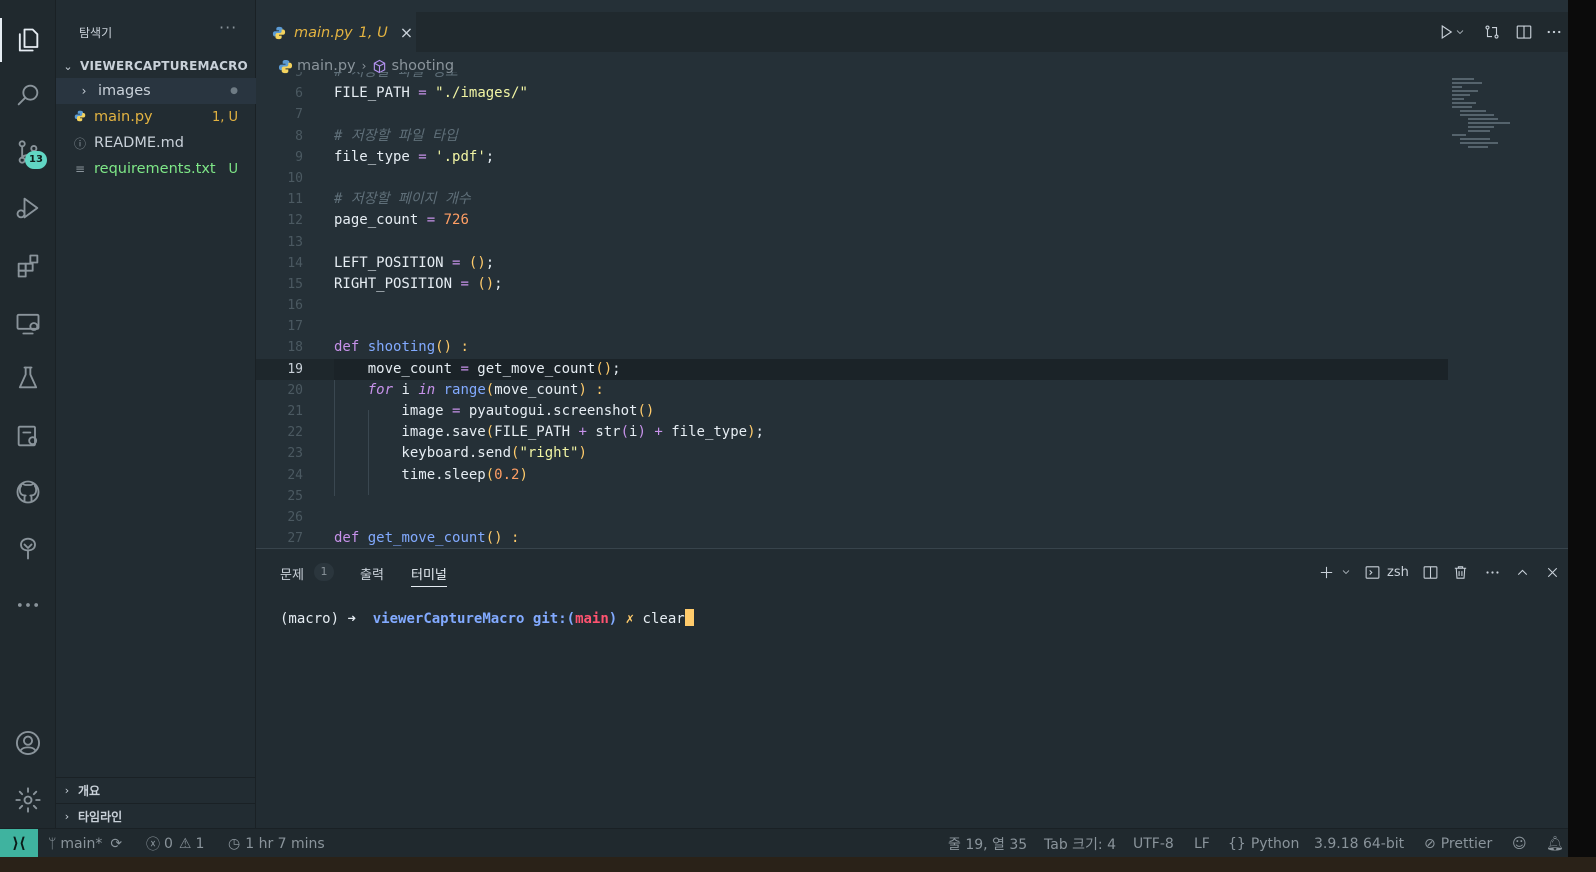 The image size is (1596, 872). Describe the element at coordinates (200, 844) in the screenshot. I see `warning-count: 1` at that location.